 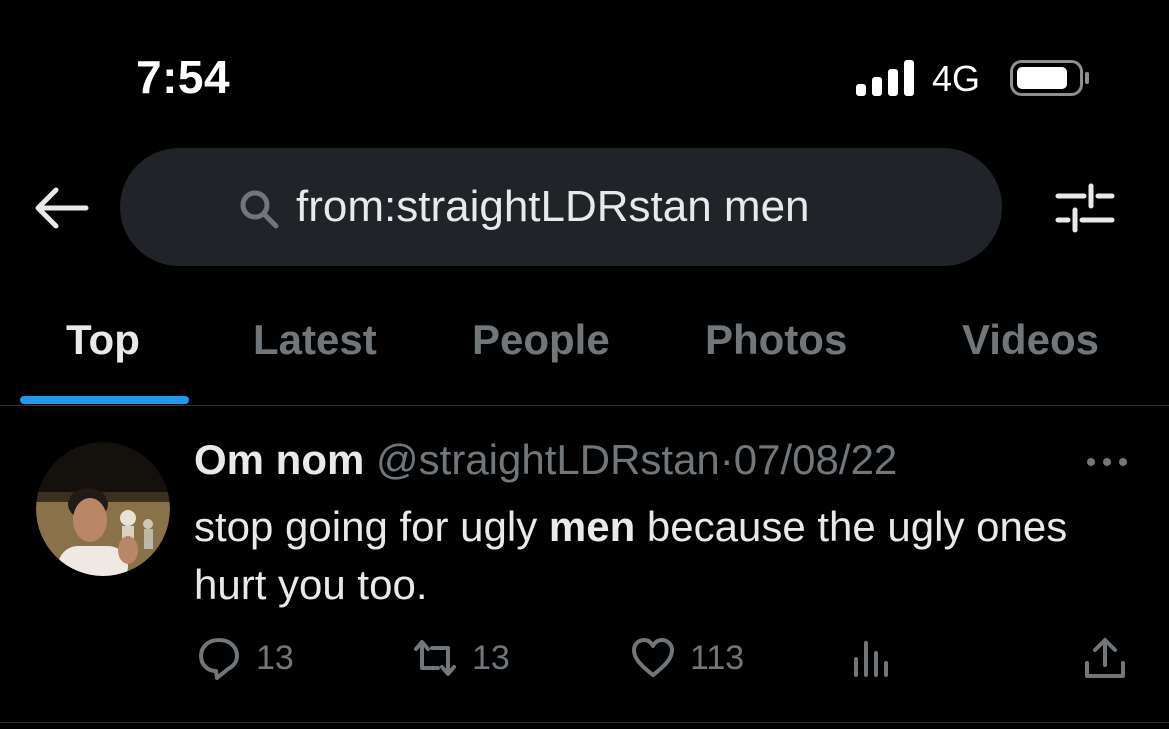 I want to click on search-query: from:straightLDRstan men, so click(x=553, y=207).